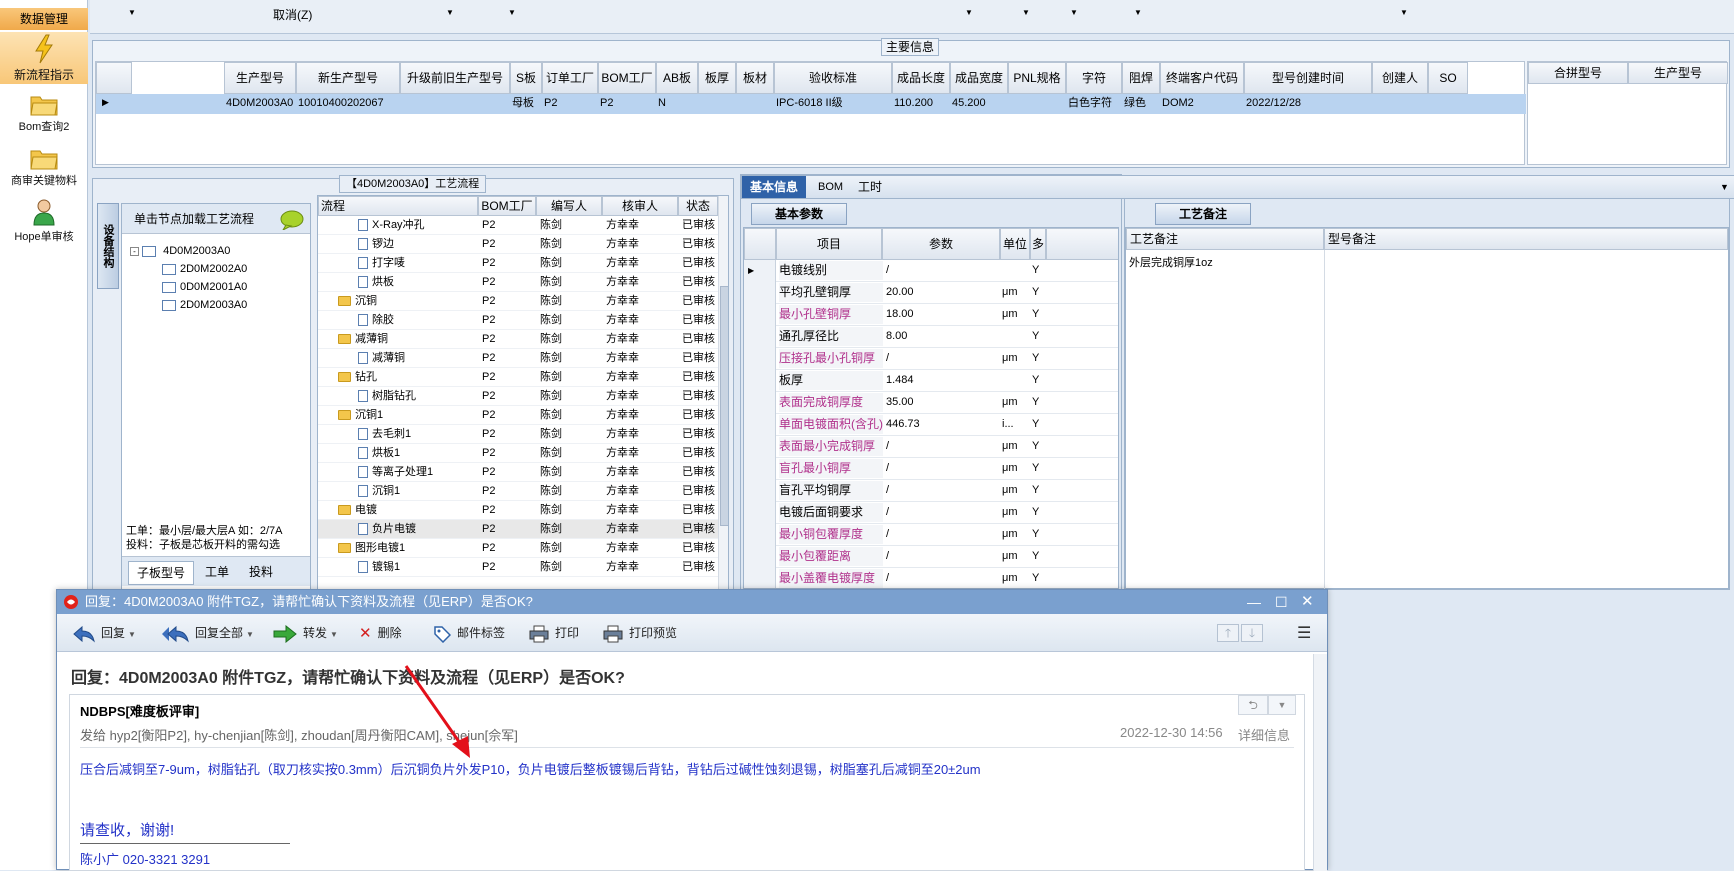 The width and height of the screenshot is (1734, 871). Describe the element at coordinates (831, 534) in the screenshot. I see `table-cell: 最小铜包覆厚度` at that location.